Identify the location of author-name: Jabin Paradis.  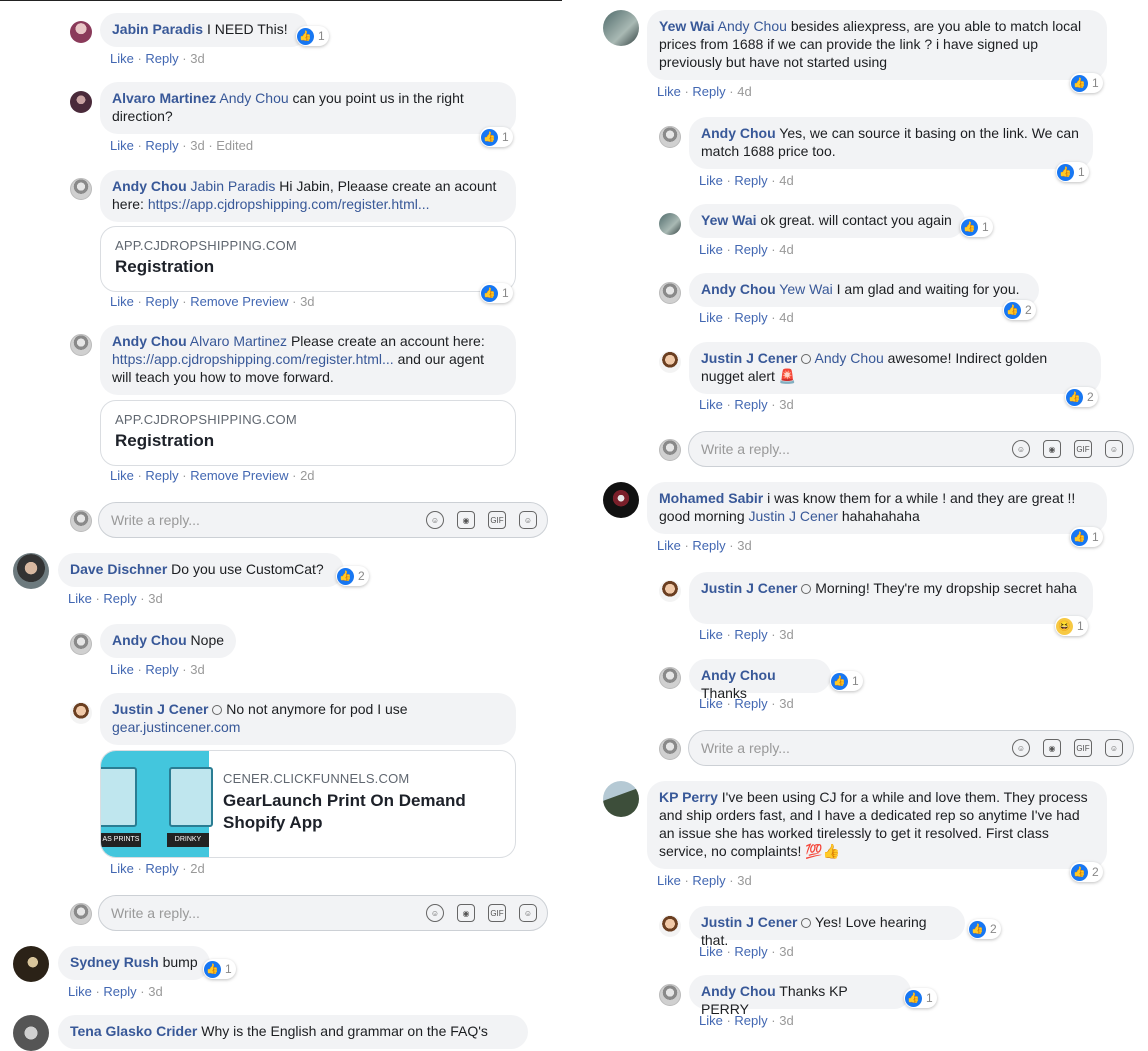
(157, 29).